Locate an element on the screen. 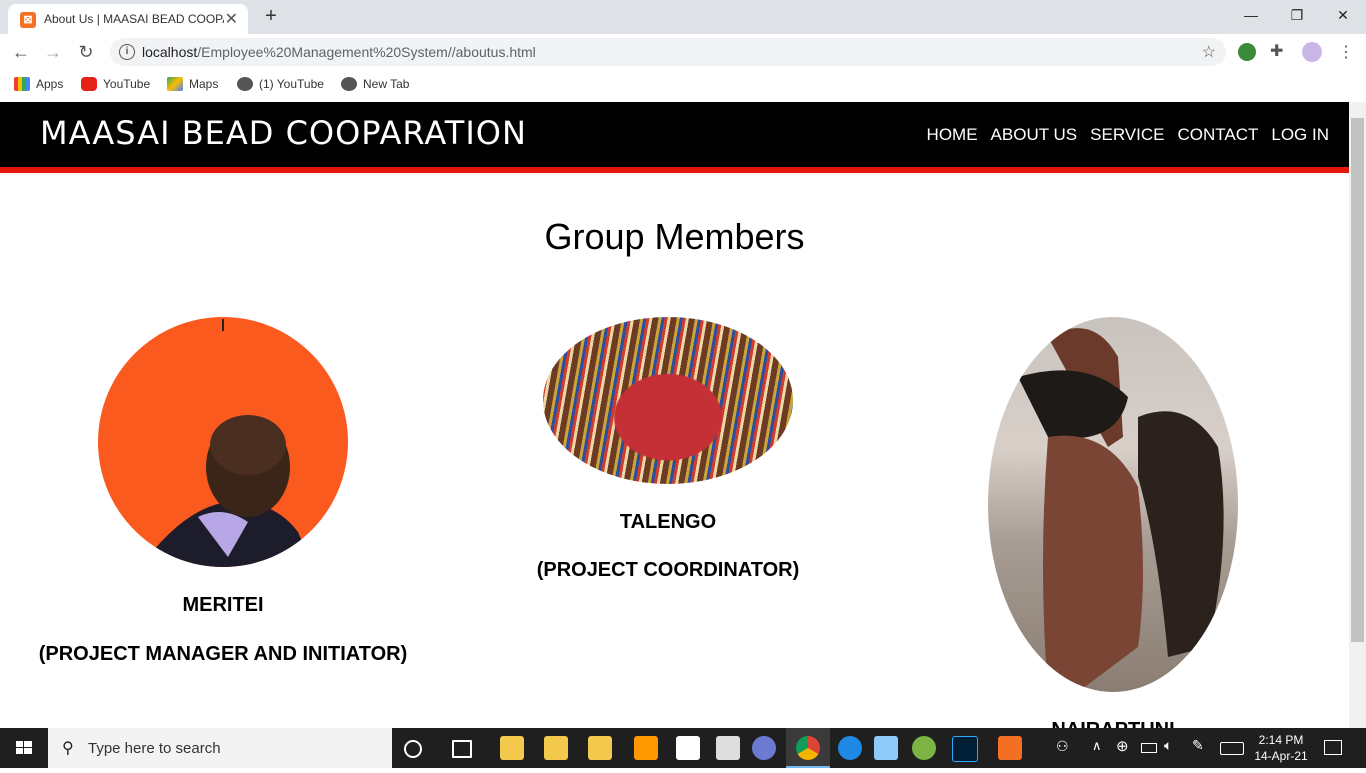 The height and width of the screenshot is (773, 1366). page-scrollbar is located at coordinates (1357, 415).